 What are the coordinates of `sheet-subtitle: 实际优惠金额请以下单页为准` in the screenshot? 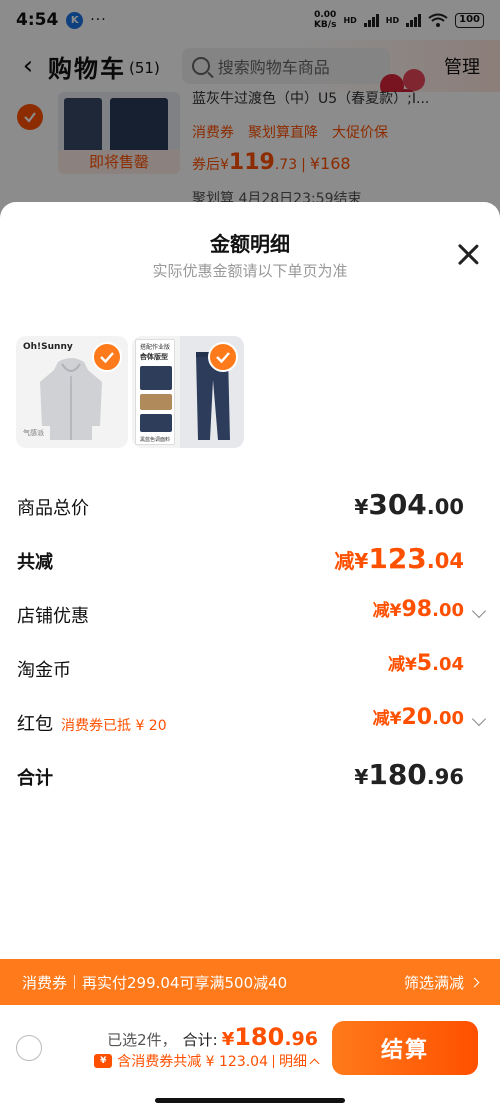 It's located at (250, 271).